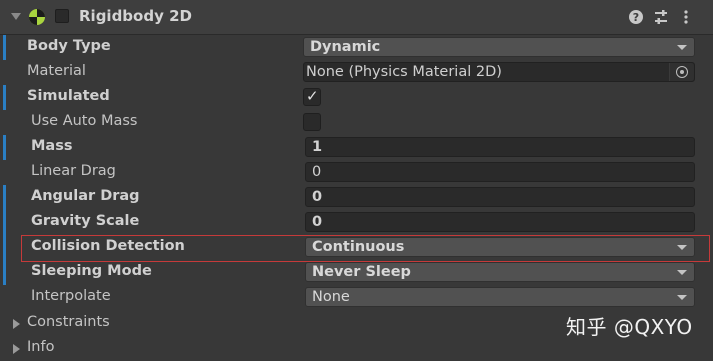  What do you see at coordinates (52, 146) in the screenshot?
I see `mass-label: Mass` at bounding box center [52, 146].